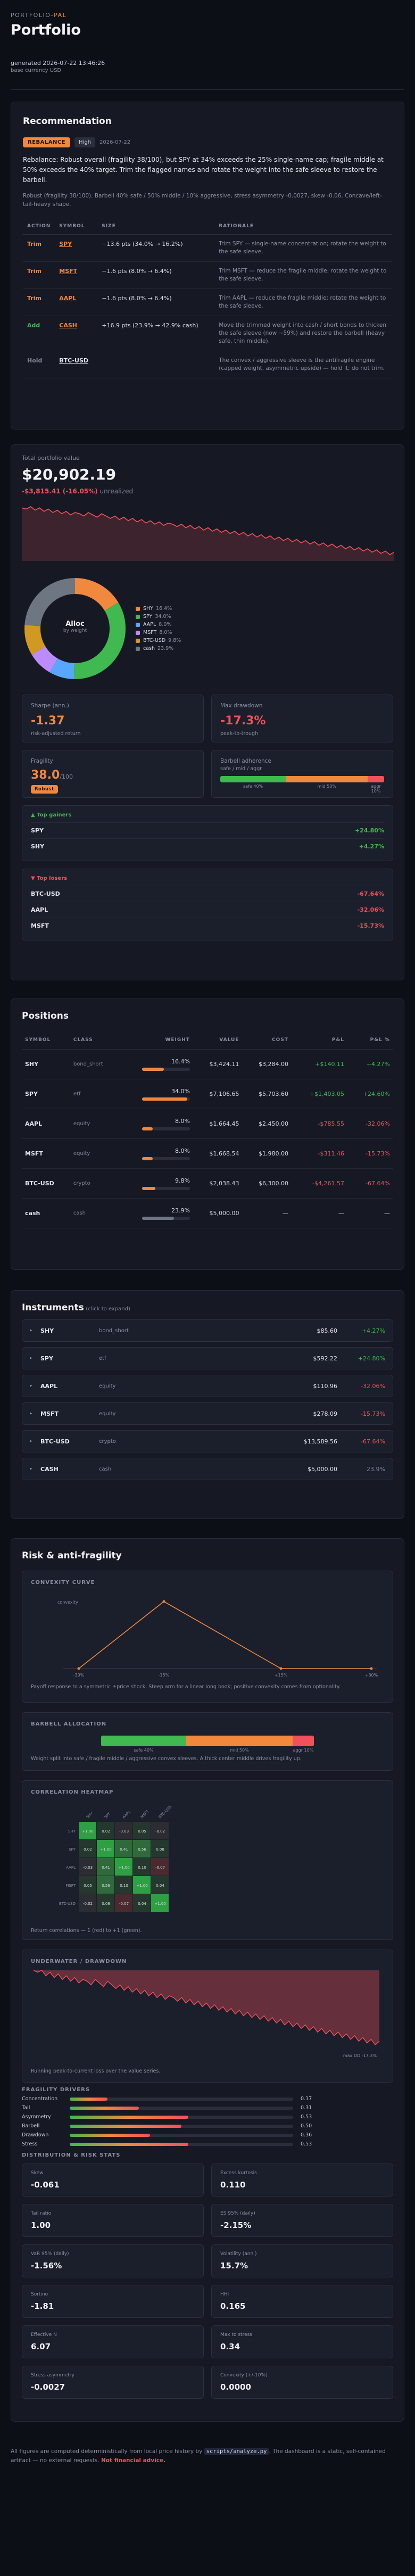 The width and height of the screenshot is (415, 2576). What do you see at coordinates (327, 786) in the screenshot?
I see `barbell-segment-label: mid 50%` at bounding box center [327, 786].